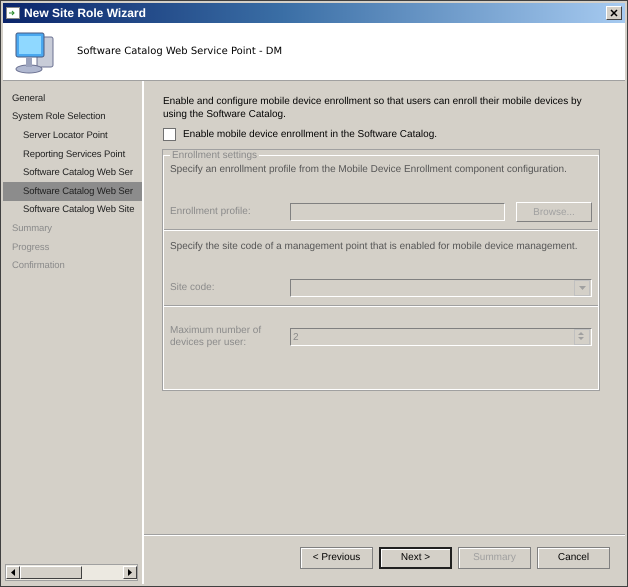  What do you see at coordinates (582, 288) in the screenshot?
I see `dropdown-arrow-icon` at bounding box center [582, 288].